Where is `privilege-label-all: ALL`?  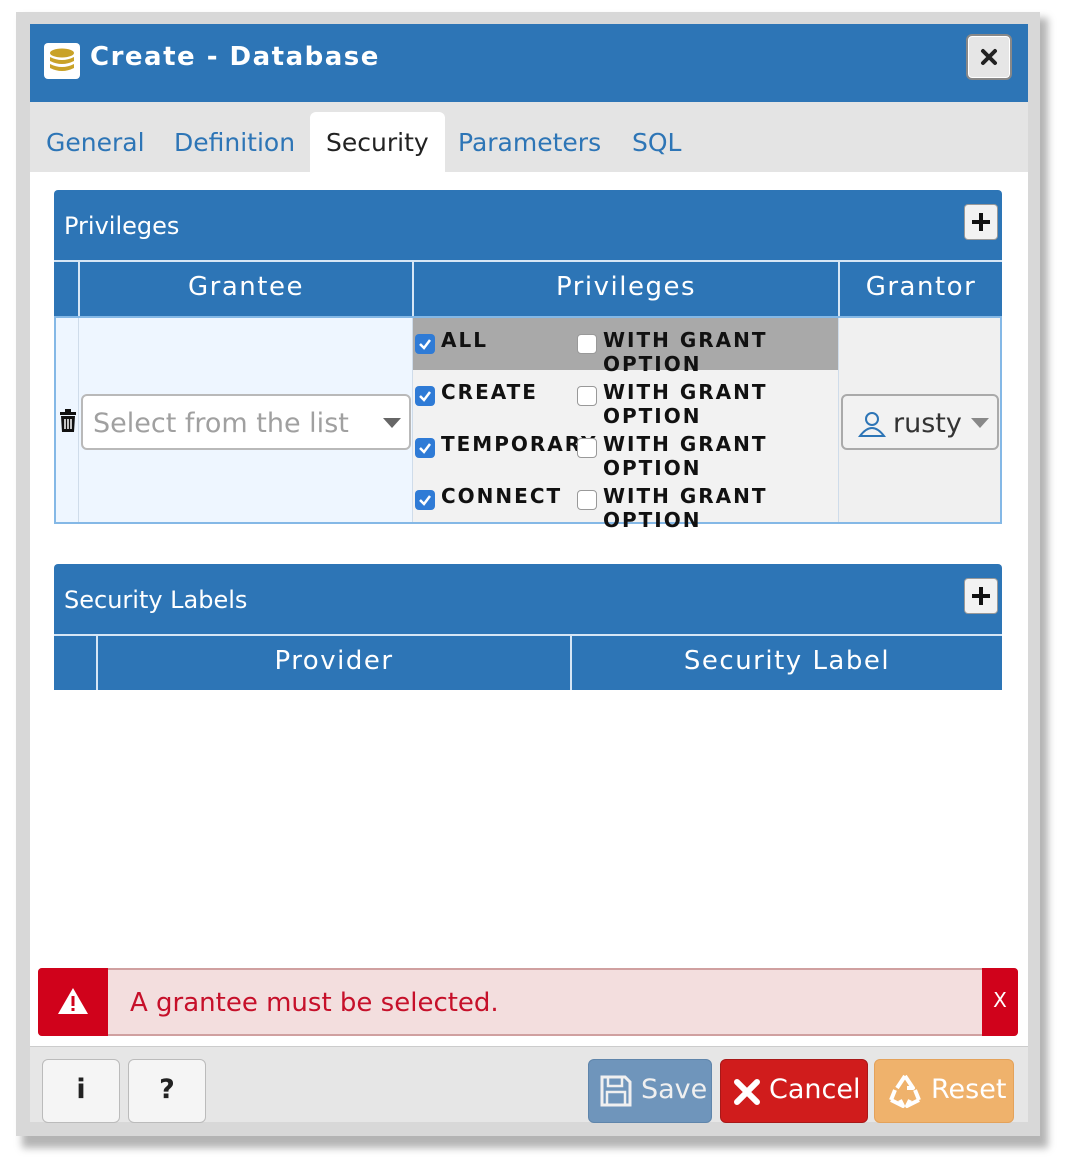
privilege-label-all: ALL is located at coordinates (464, 340).